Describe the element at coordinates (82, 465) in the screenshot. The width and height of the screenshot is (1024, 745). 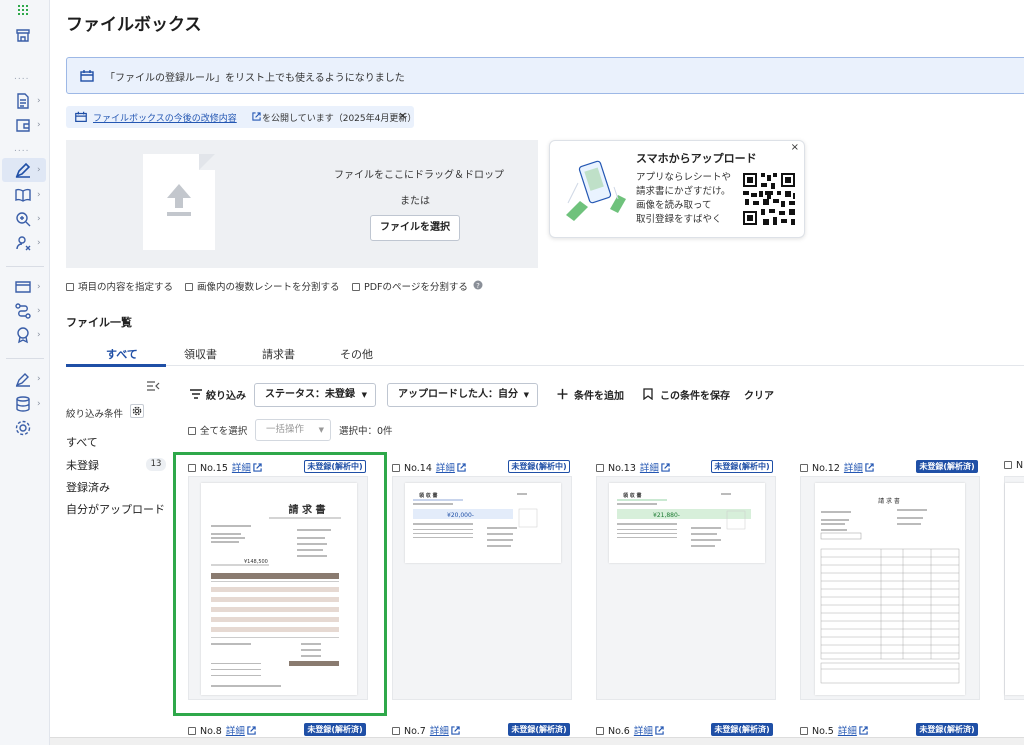
I see `filter-unregistered: 未登録` at that location.